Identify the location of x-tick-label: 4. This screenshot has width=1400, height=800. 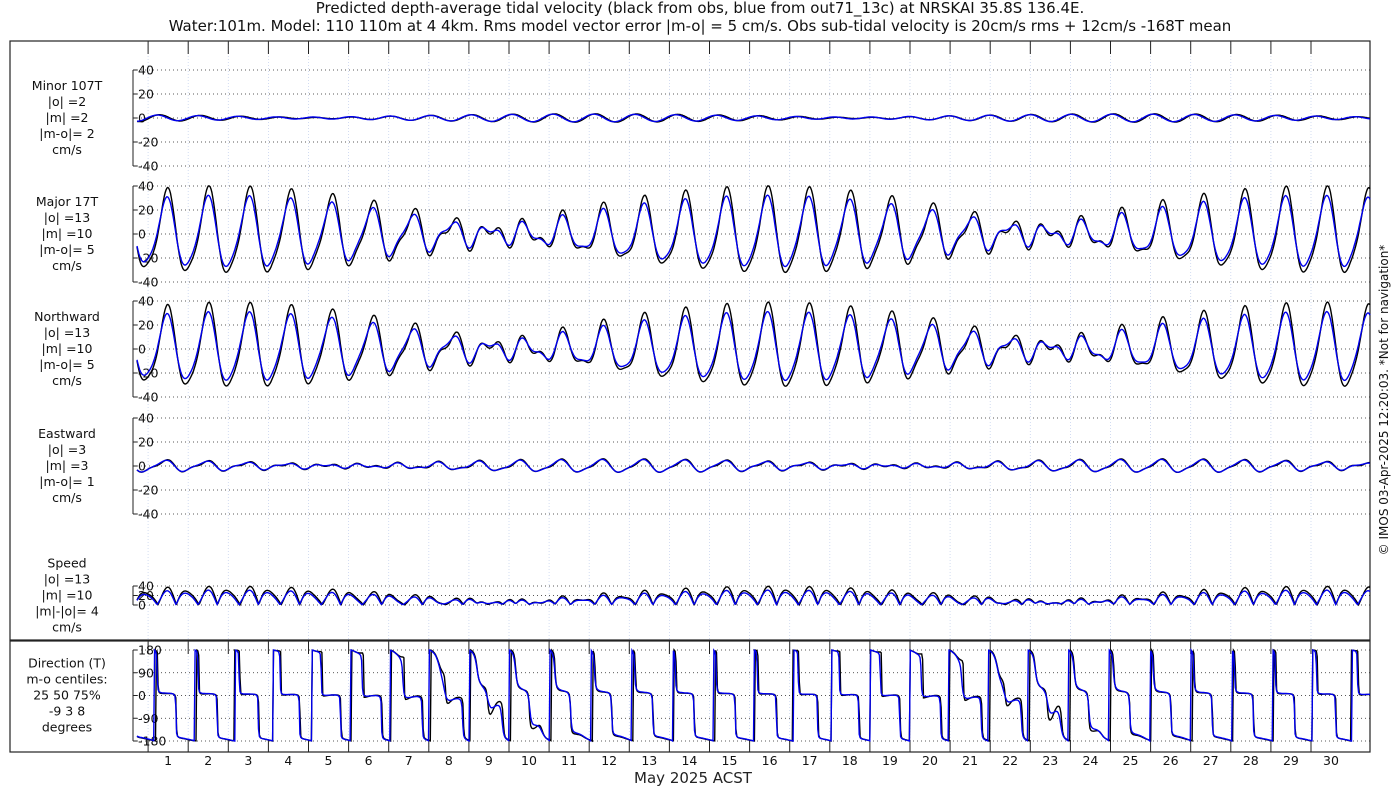
(288, 760).